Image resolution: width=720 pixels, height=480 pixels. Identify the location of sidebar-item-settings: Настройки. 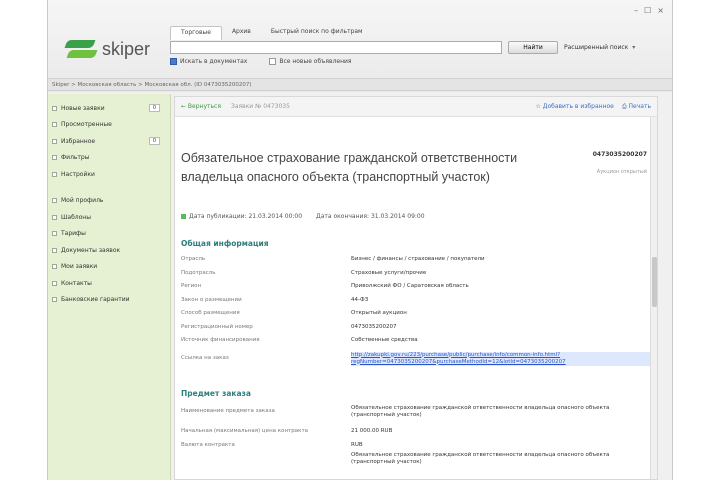
(109, 174).